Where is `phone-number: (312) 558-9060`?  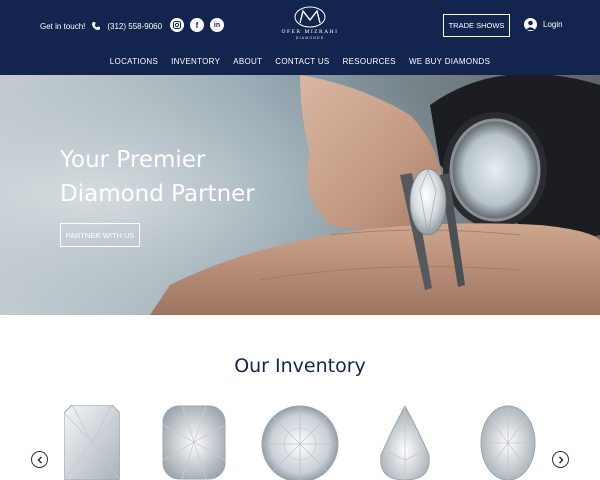 phone-number: (312) 558-9060 is located at coordinates (134, 26).